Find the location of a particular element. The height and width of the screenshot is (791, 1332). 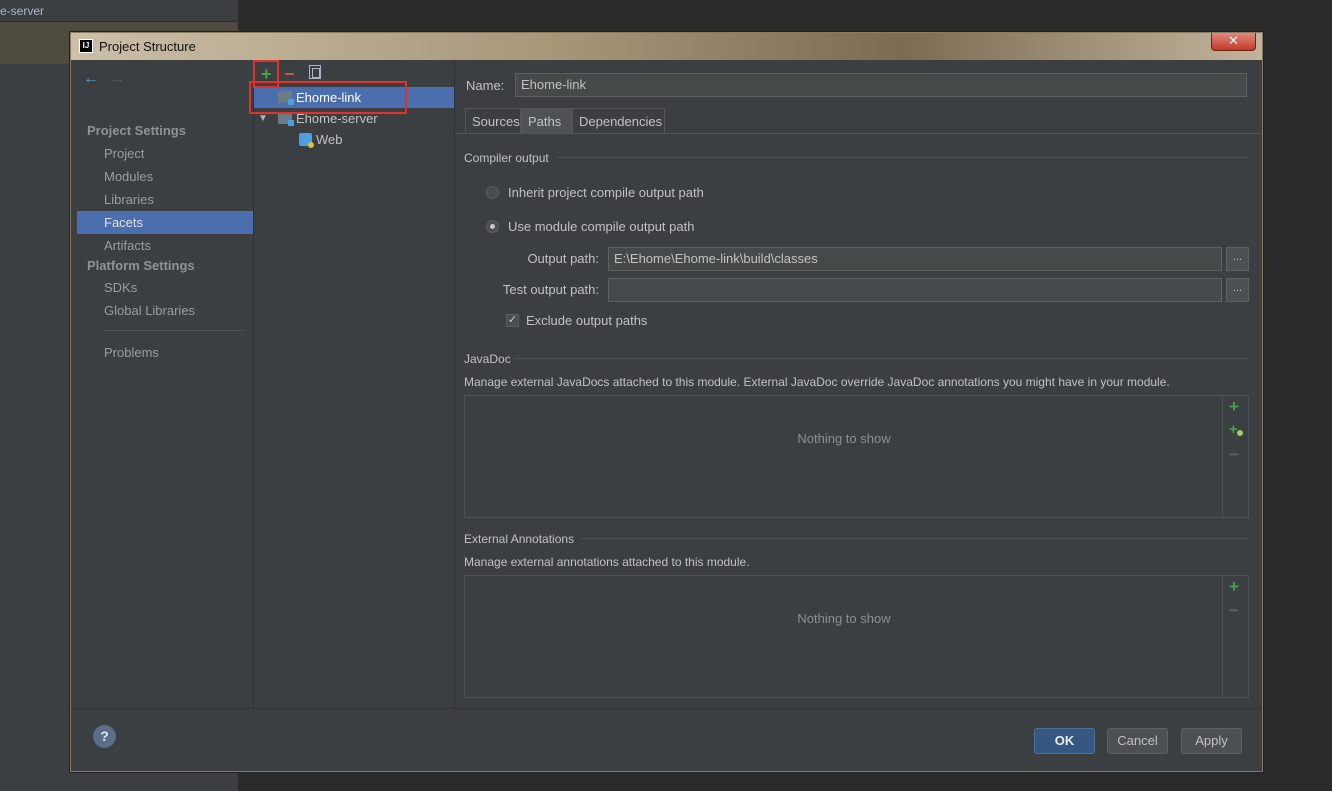

tab-paths: Paths is located at coordinates (546, 120).